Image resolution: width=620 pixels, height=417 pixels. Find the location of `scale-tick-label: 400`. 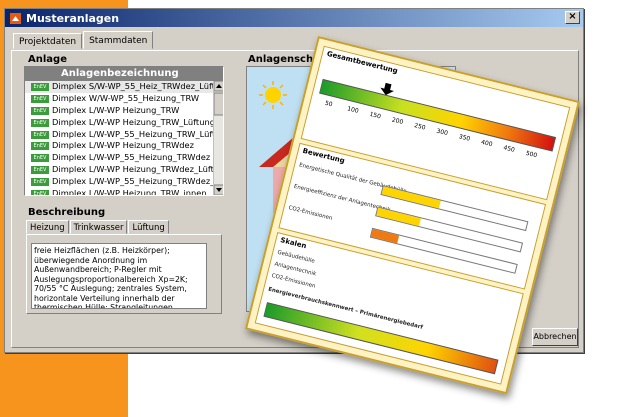

scale-tick-label: 400 is located at coordinates (486, 144).